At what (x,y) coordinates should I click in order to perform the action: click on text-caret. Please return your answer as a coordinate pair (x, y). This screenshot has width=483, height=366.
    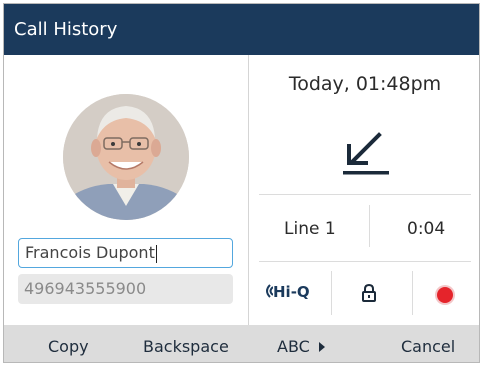
    Looking at the image, I should click on (156, 253).